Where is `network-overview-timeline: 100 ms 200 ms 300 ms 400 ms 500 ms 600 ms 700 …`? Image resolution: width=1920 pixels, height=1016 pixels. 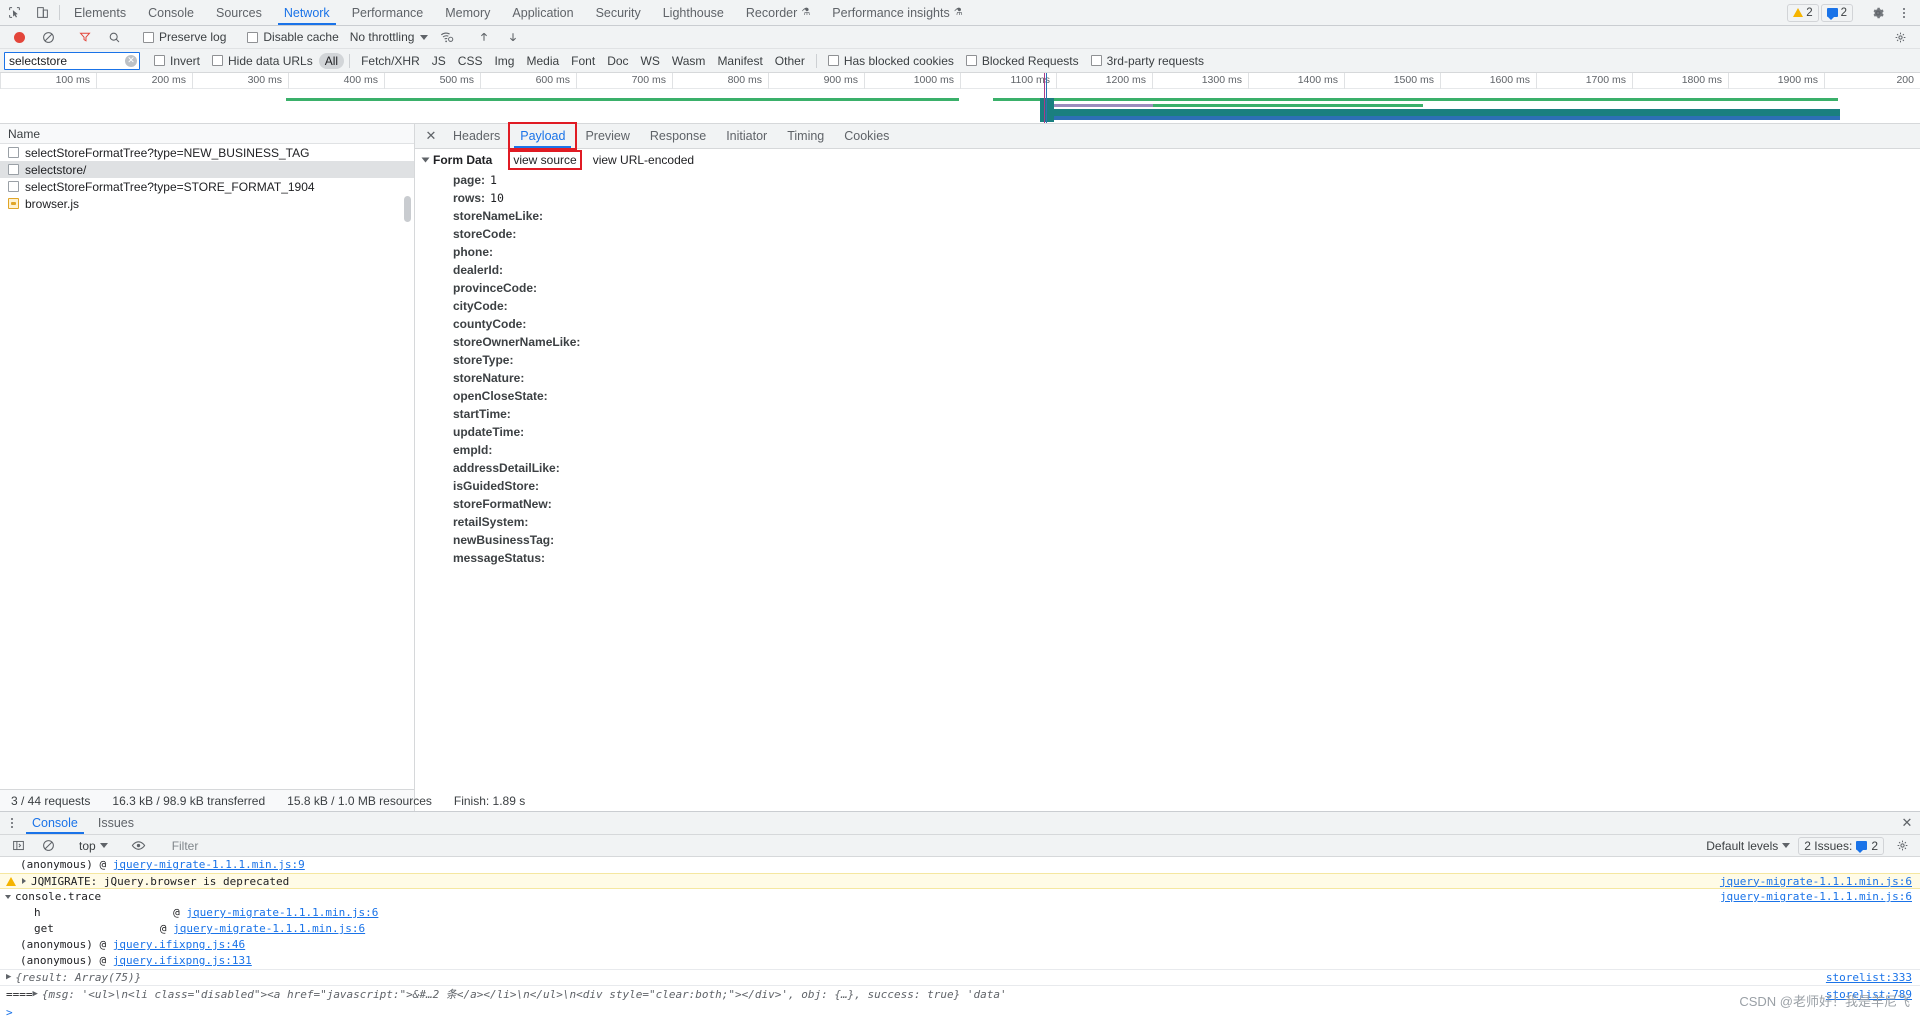 network-overview-timeline: 100 ms 200 ms 300 ms 400 ms 500 ms 600 ms 700 … is located at coordinates (960, 98).